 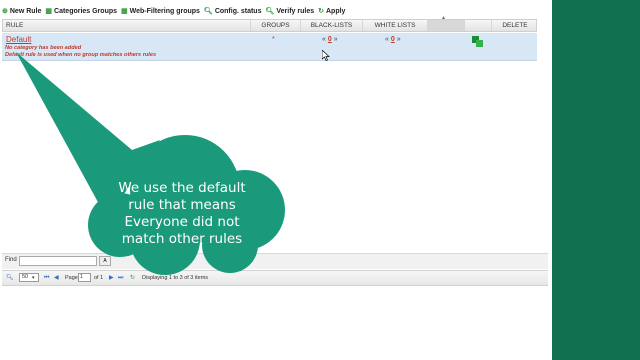 What do you see at coordinates (275, 261) in the screenshot?
I see `find-bar: Find A` at bounding box center [275, 261].